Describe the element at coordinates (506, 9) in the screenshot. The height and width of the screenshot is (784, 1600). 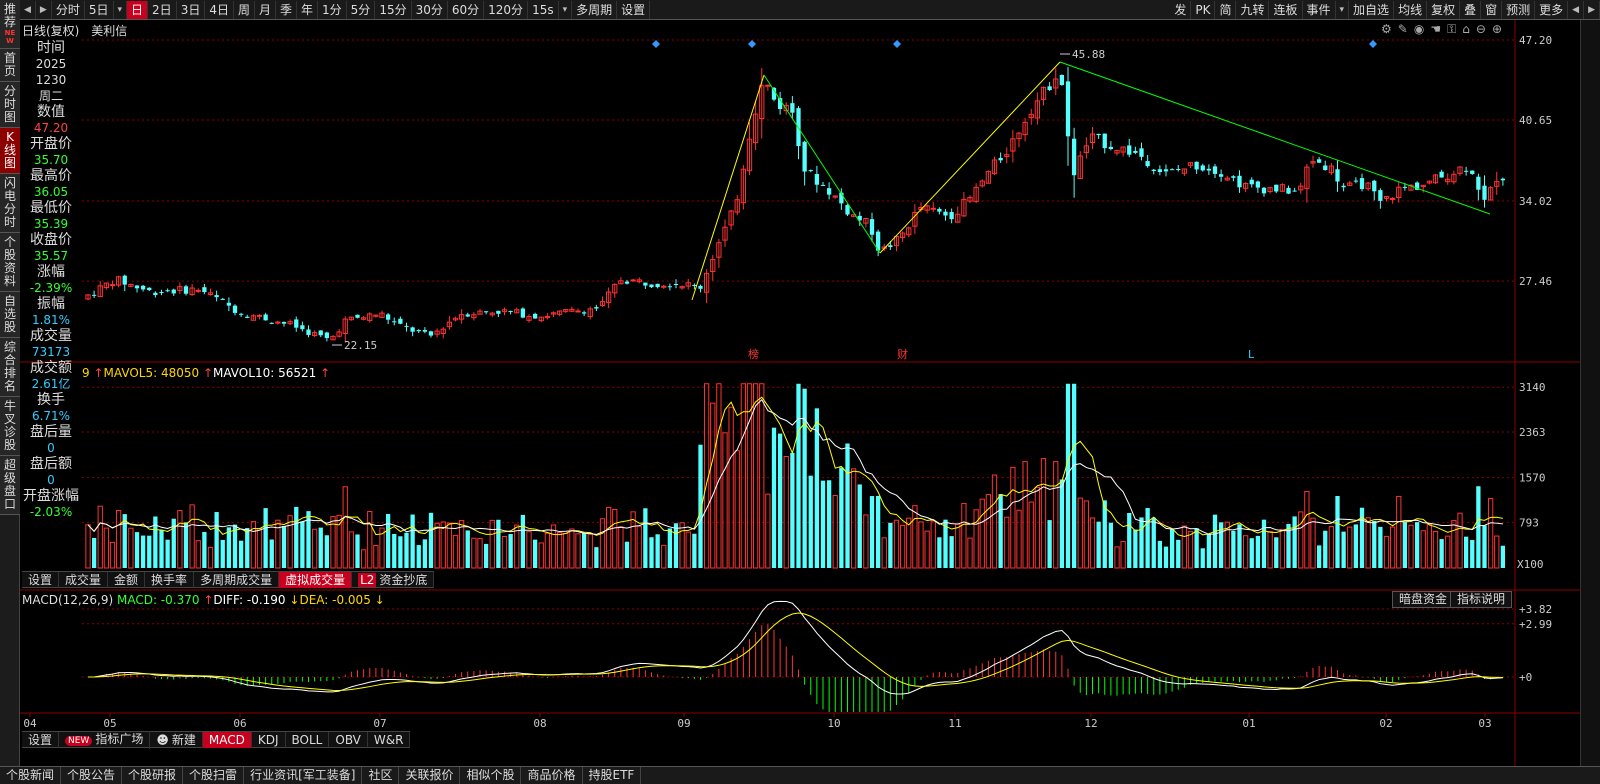
I see `toolbar-button: 120分` at that location.